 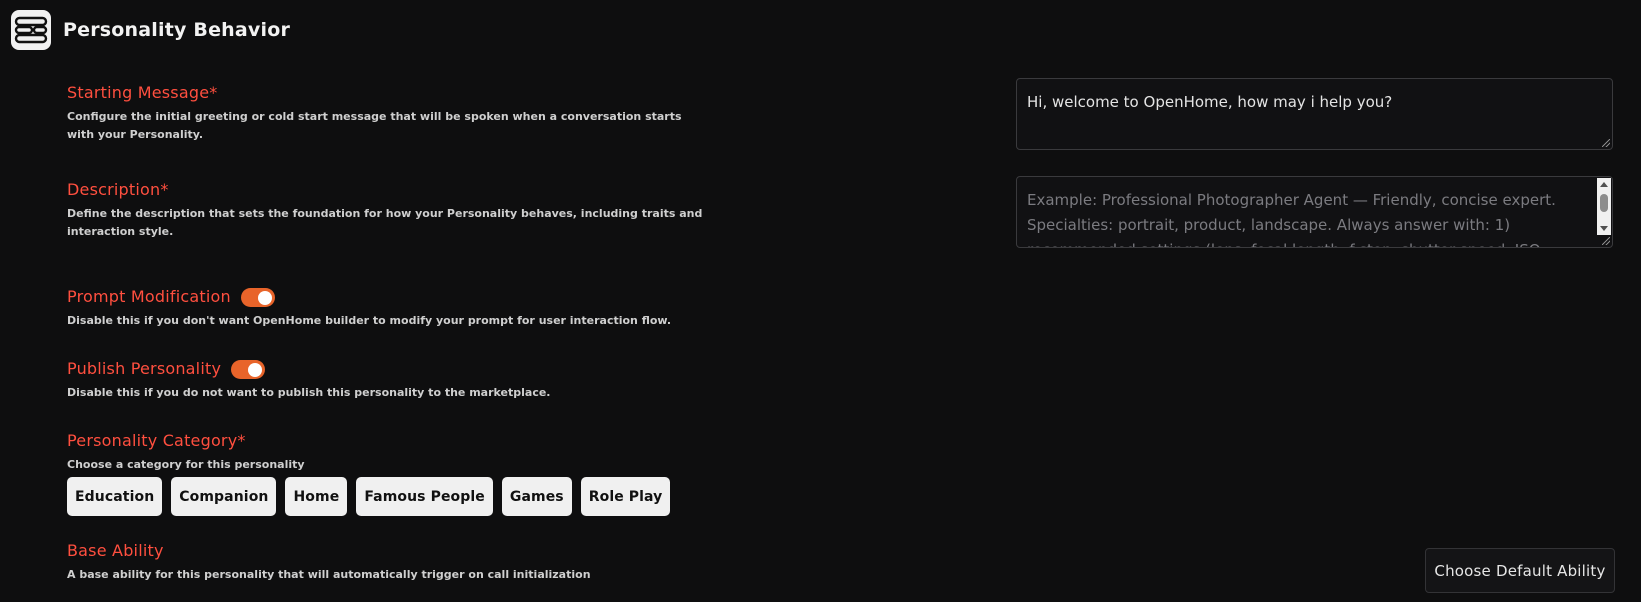 I want to click on publish-personality-toggle, so click(x=248, y=369).